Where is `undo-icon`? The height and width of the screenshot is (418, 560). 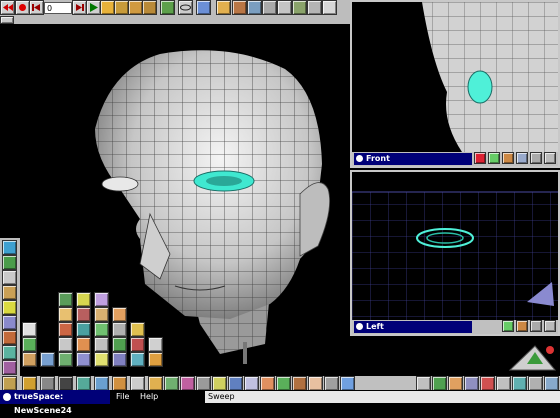
undo-icon is located at coordinates (329, 7).